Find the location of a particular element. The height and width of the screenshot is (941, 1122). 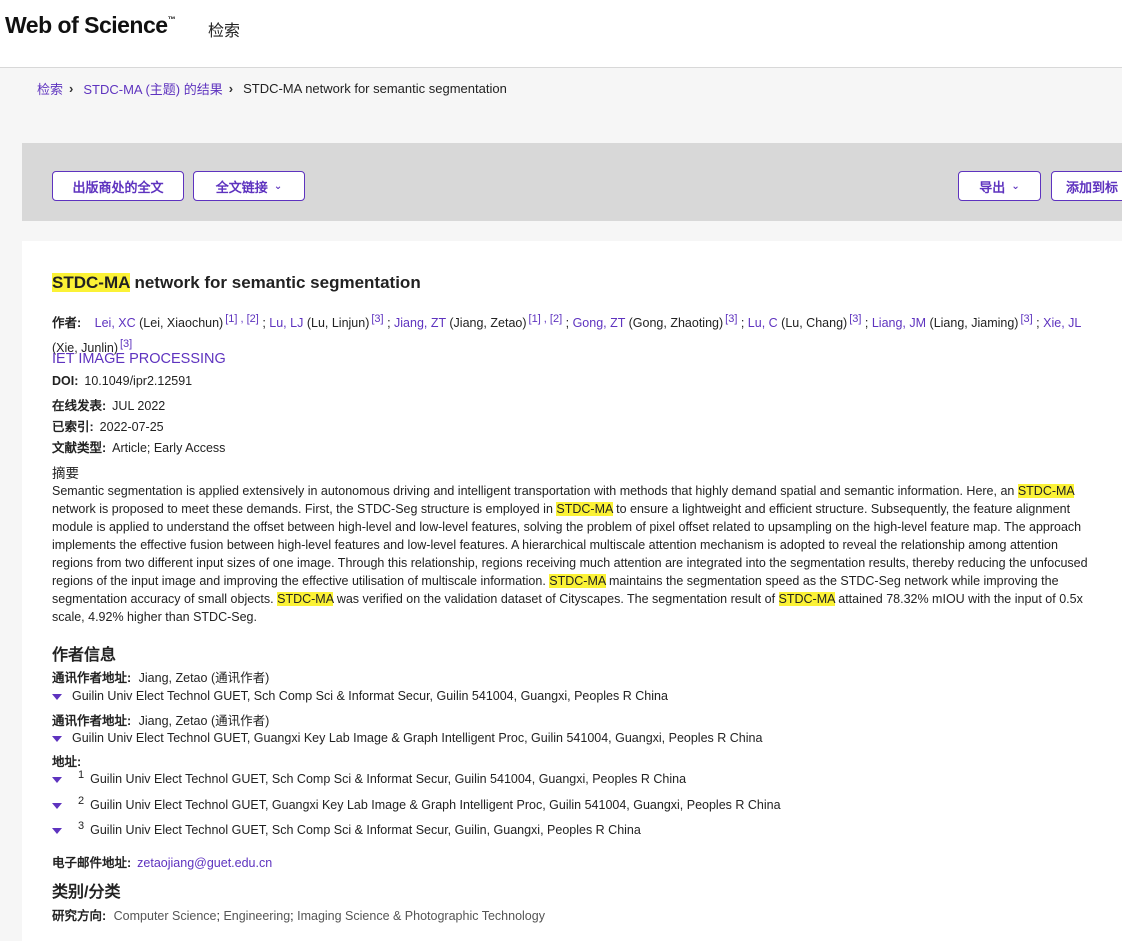

wos-logo: Web of Science™ is located at coordinates (90, 25).